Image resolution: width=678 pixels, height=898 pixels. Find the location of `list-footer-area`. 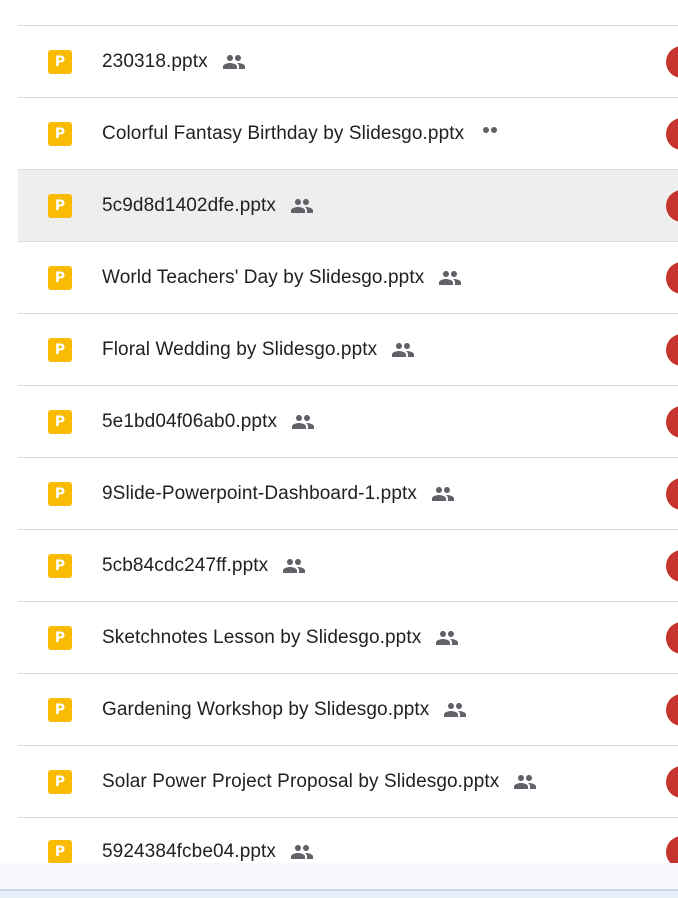

list-footer-area is located at coordinates (339, 876).